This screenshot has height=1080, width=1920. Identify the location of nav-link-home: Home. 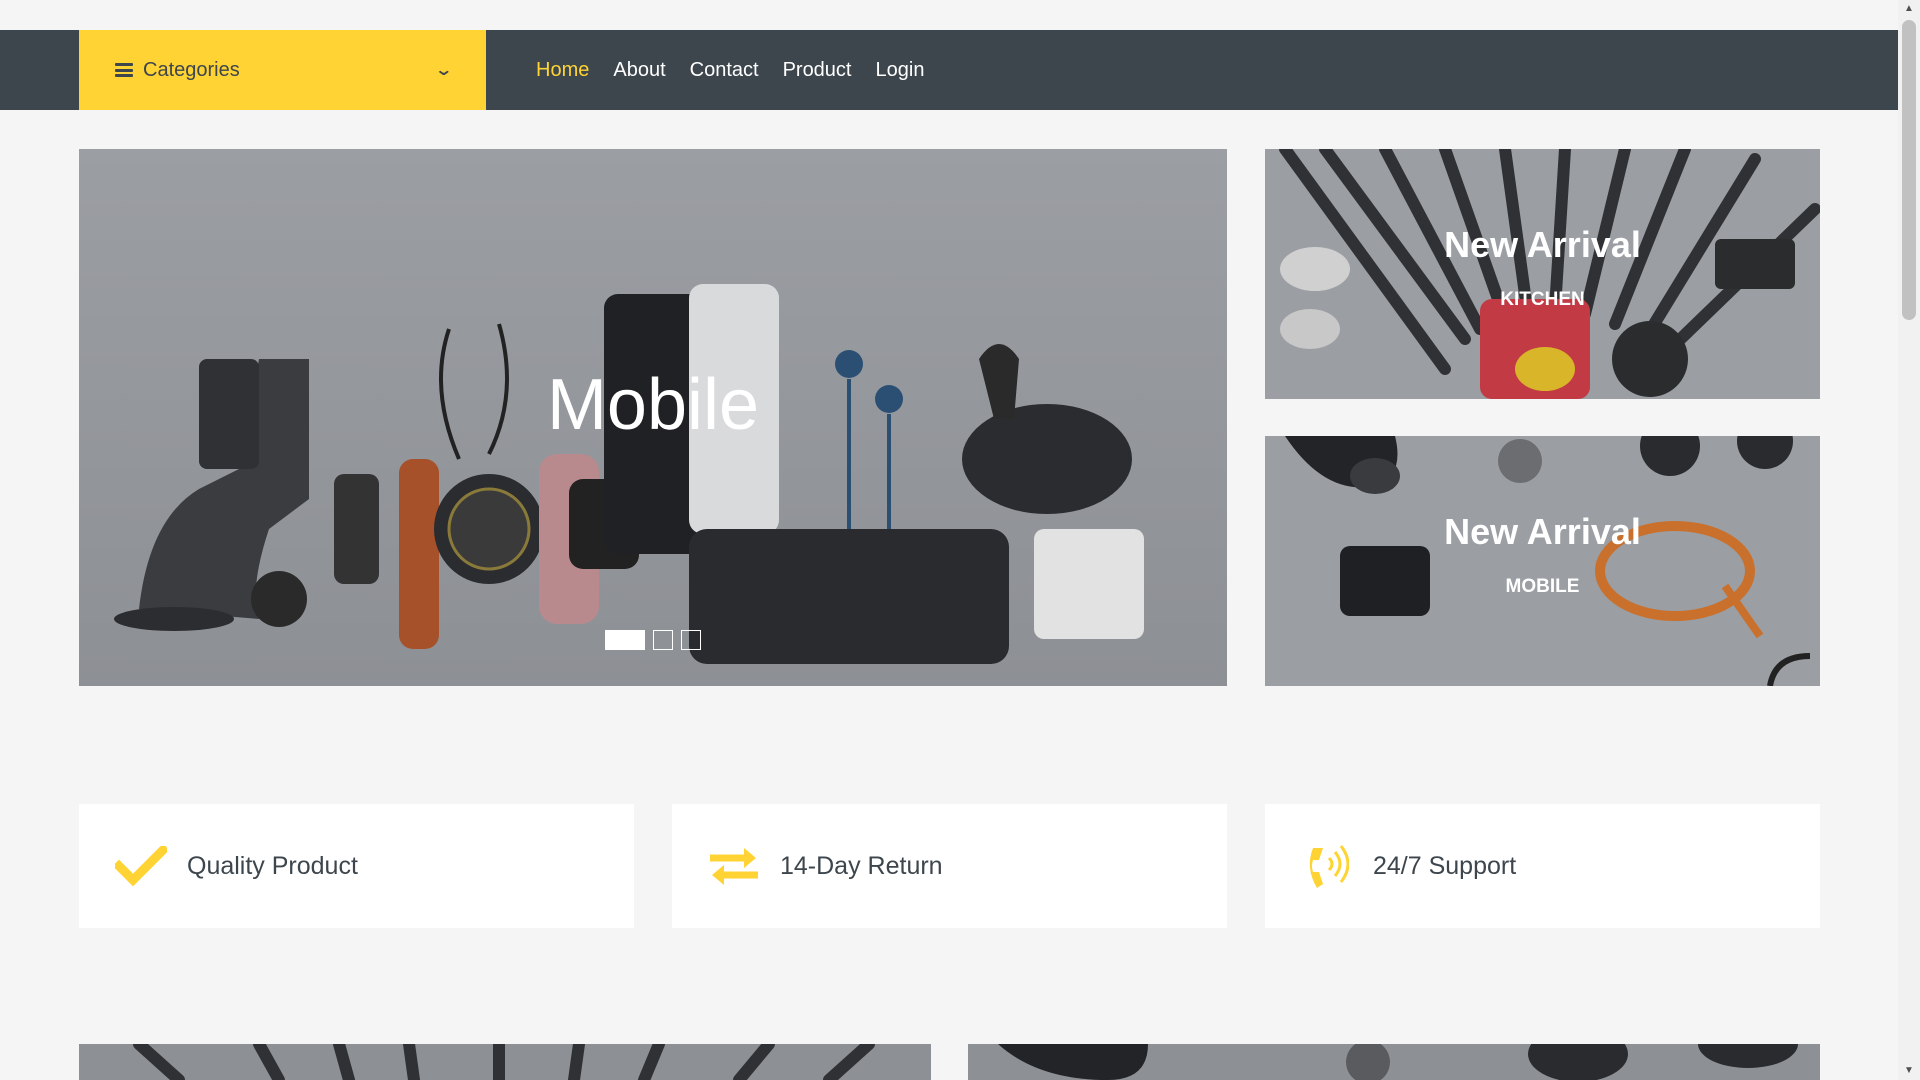
(562, 70).